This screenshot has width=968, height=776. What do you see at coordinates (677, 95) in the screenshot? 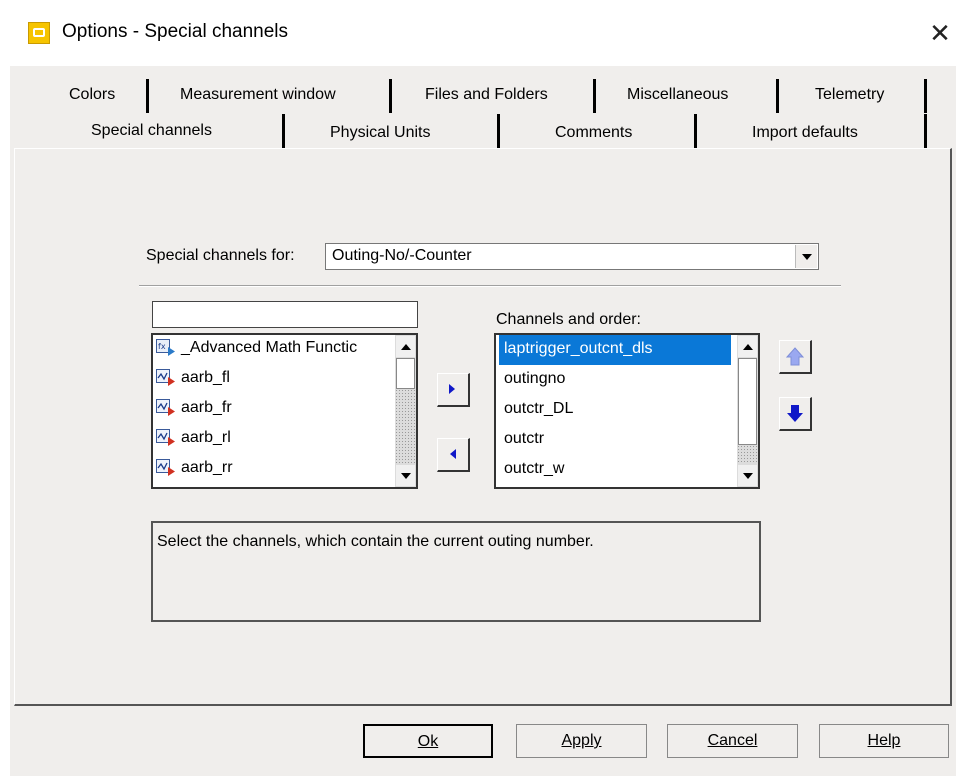
I see `tab-miscellaneous: Miscellaneous` at bounding box center [677, 95].